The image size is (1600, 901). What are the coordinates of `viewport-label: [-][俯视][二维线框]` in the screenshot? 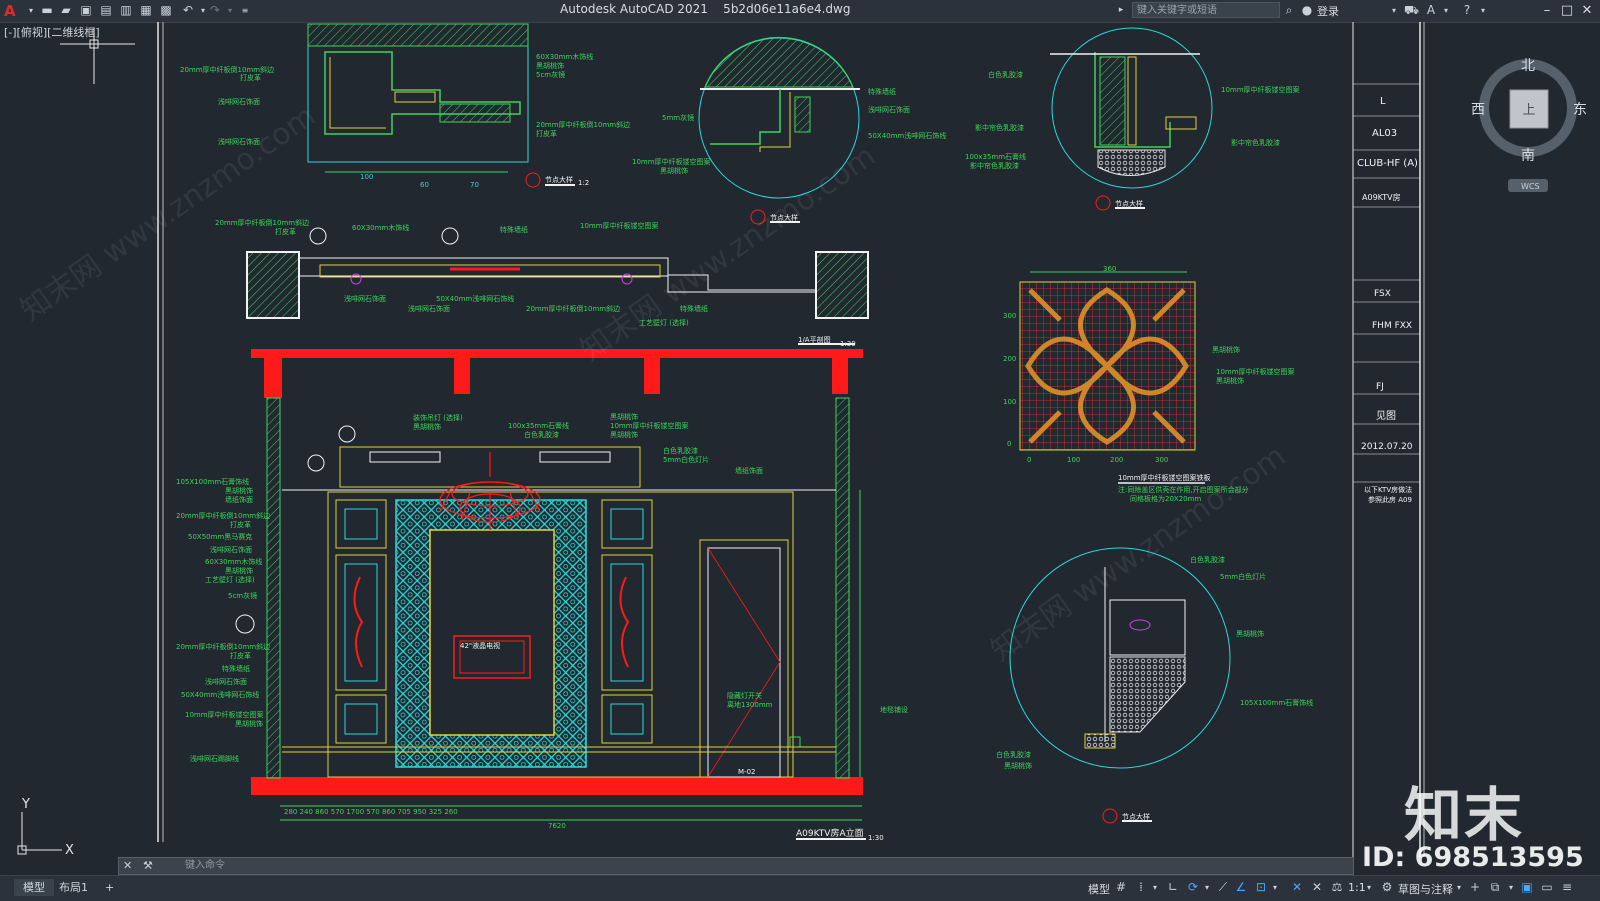 It's located at (52, 32).